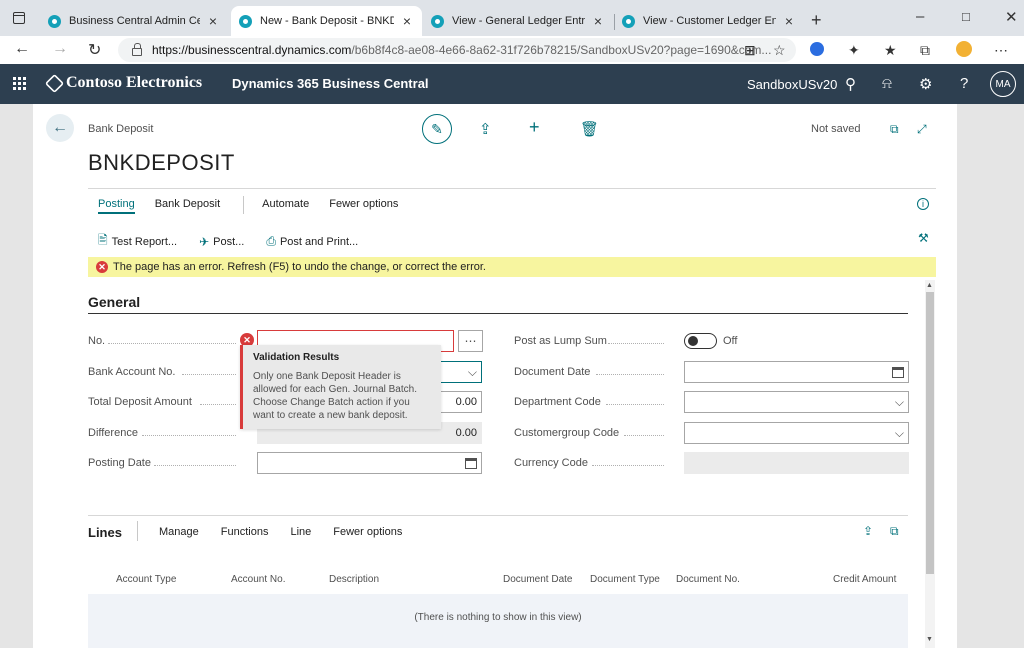  Describe the element at coordinates (1001, 50) in the screenshot. I see `more-icon: ⋯` at that location.